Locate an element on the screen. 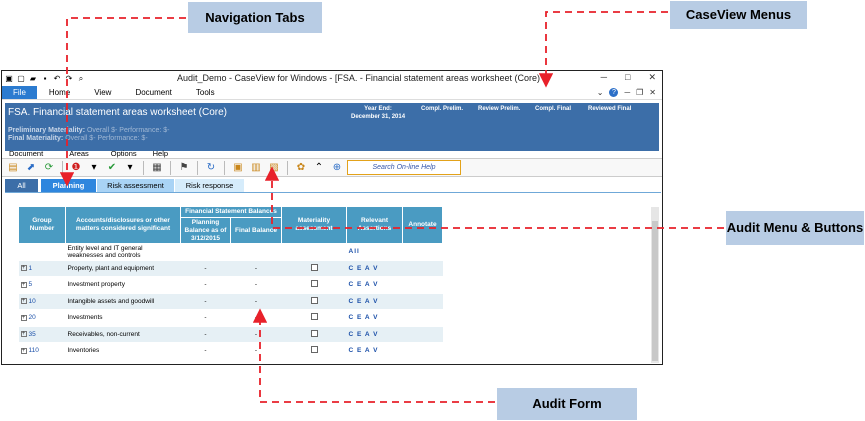  open-icon: ▰ is located at coordinates (33, 79).